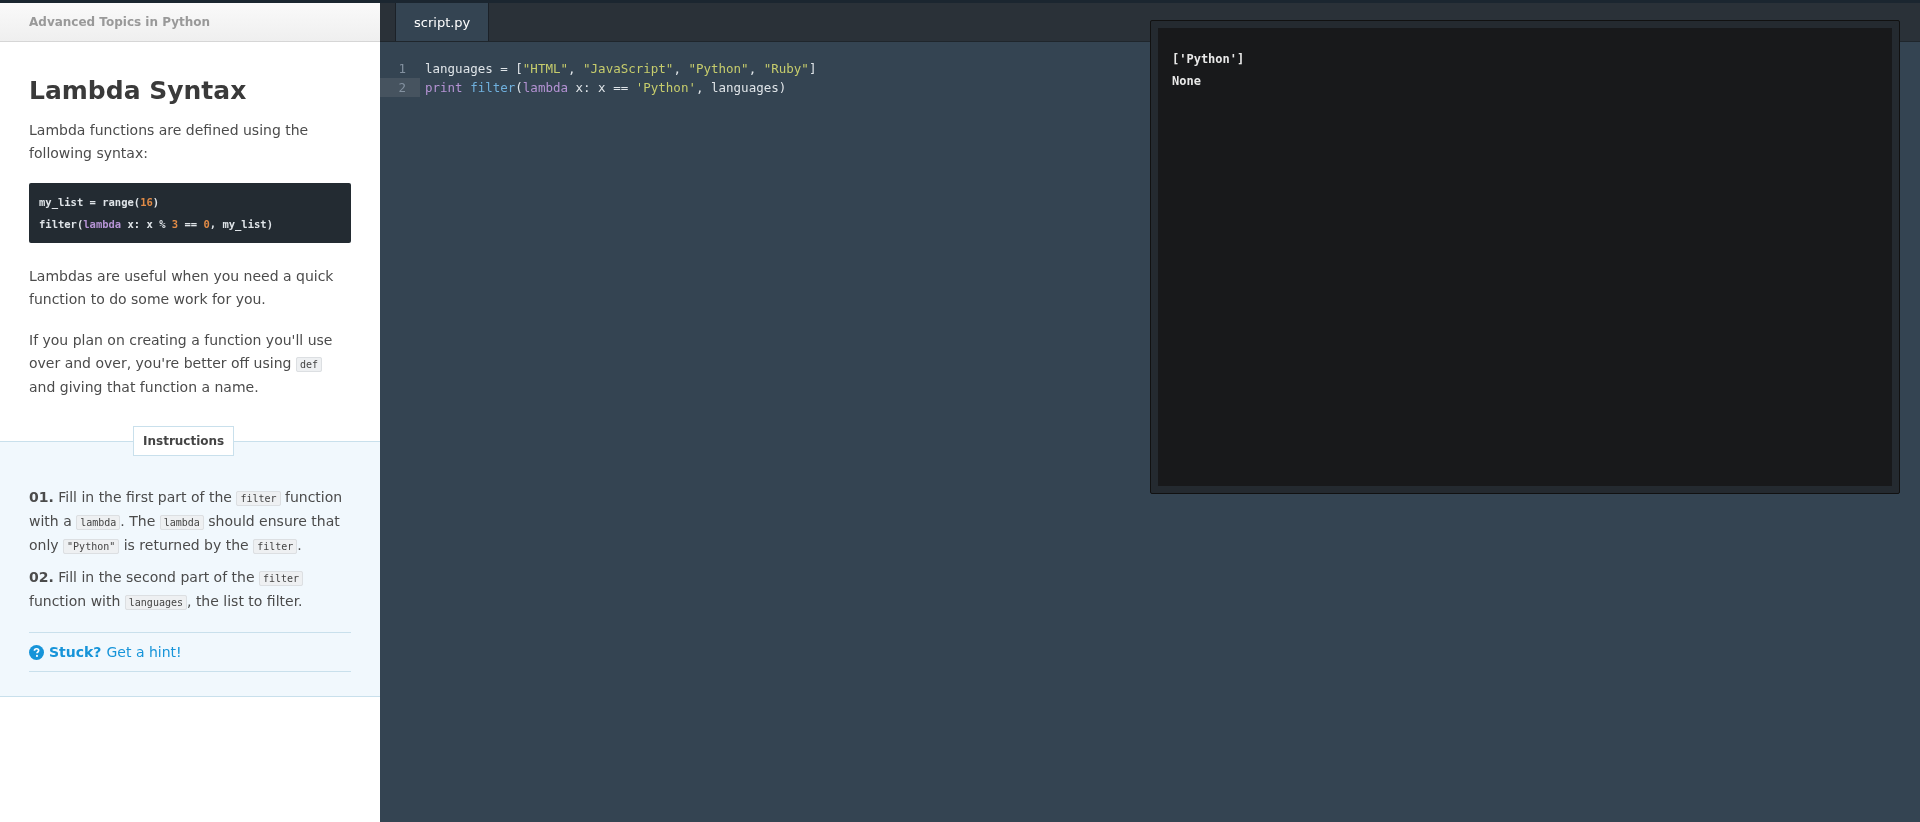 The width and height of the screenshot is (1920, 822). What do you see at coordinates (156, 225) in the screenshot?
I see `code-line: filter(lambda x: x % 3 == 0, my_list)` at bounding box center [156, 225].